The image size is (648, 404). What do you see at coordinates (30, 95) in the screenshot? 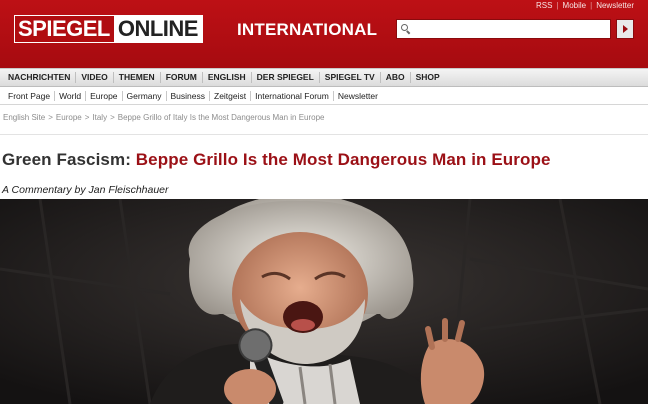
I see `subnav-item-front-page: Front Page` at bounding box center [30, 95].